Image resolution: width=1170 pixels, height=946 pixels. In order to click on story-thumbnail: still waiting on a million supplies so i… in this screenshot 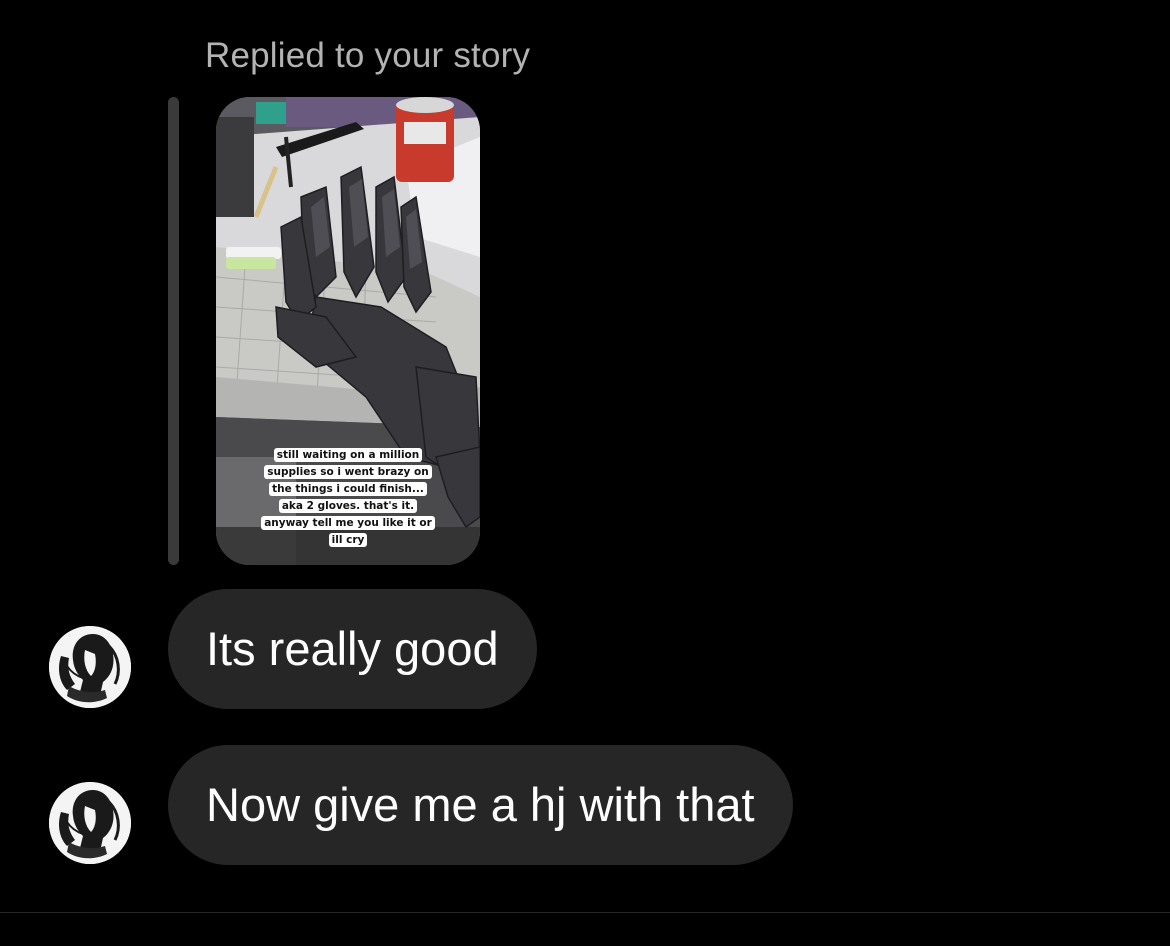, I will do `click(348, 331)`.